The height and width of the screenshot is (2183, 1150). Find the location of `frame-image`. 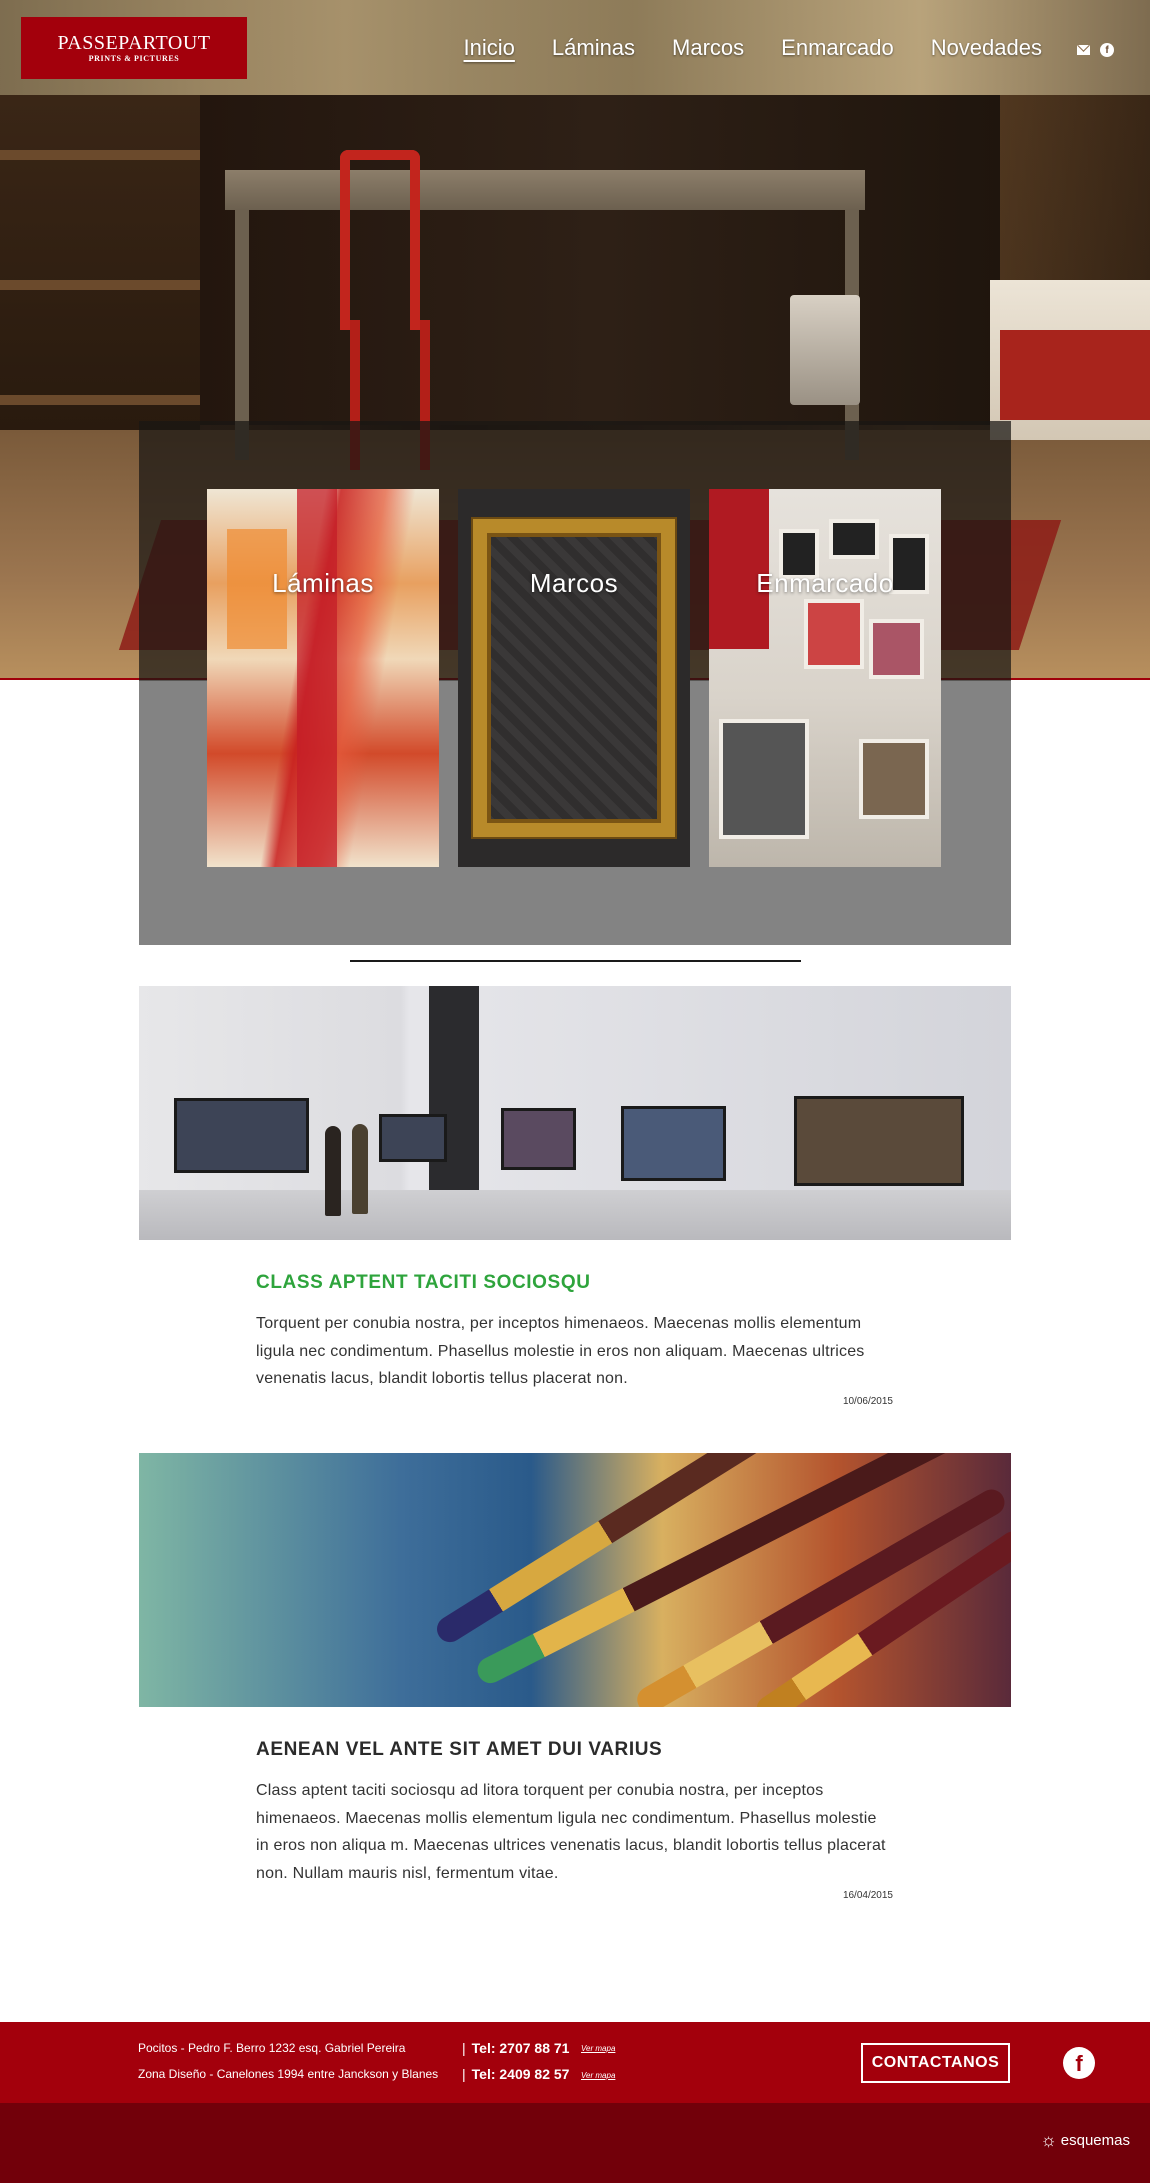

frame-image is located at coordinates (574, 678).